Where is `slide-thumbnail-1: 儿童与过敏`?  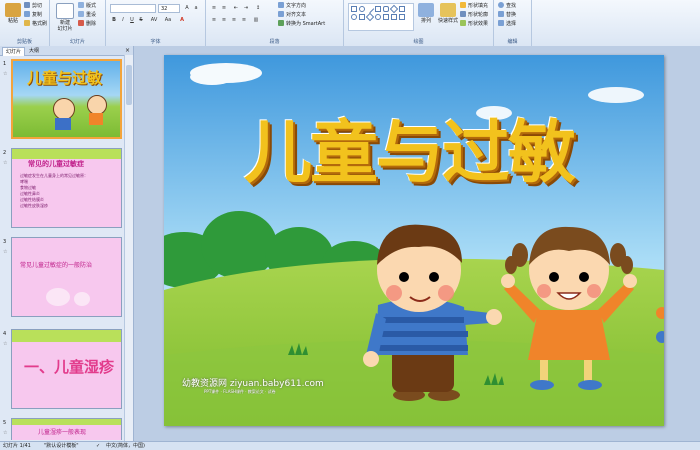 slide-thumbnail-1: 儿童与过敏 is located at coordinates (66, 99).